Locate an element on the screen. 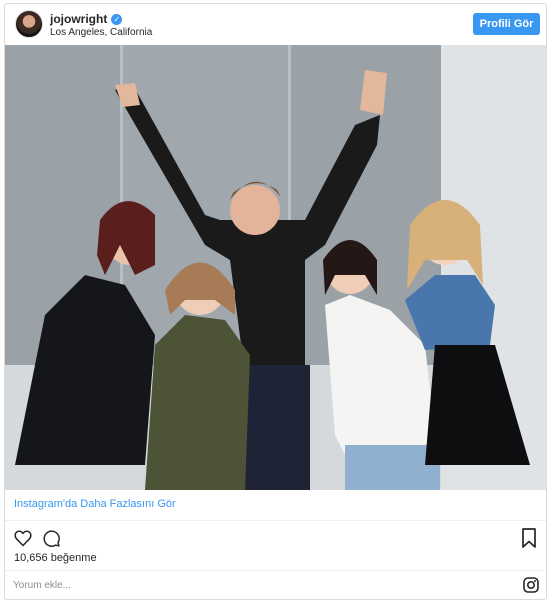  username: jojowright ✓ is located at coordinates (86, 19).